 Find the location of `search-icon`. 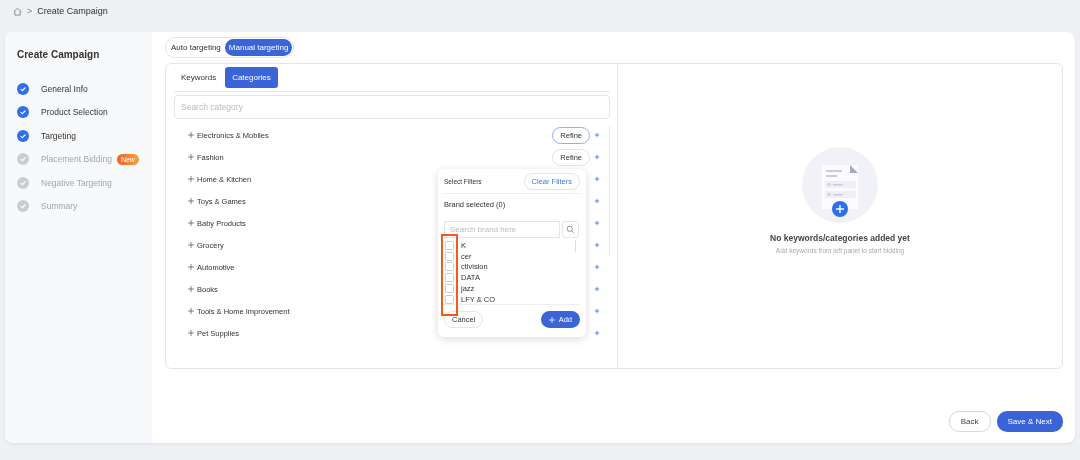

search-icon is located at coordinates (570, 229).